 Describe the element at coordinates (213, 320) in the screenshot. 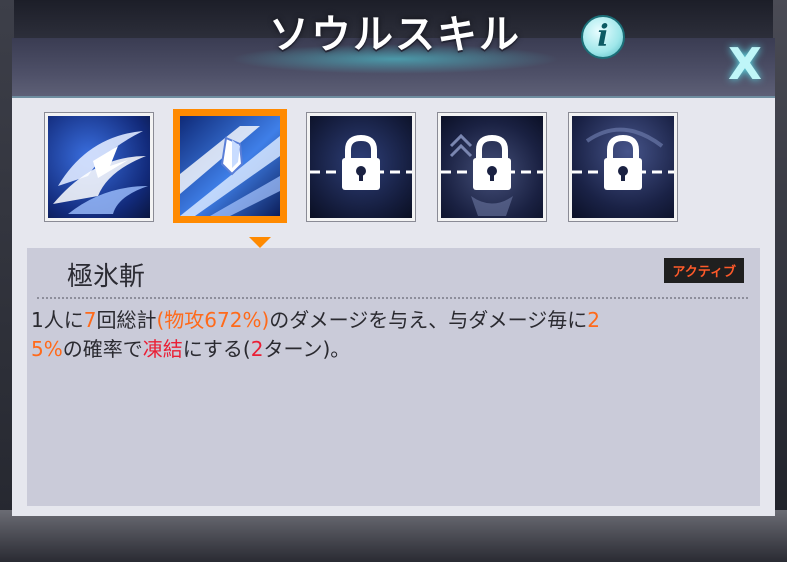

I see `desc-highlight: (物攻672%)` at that location.